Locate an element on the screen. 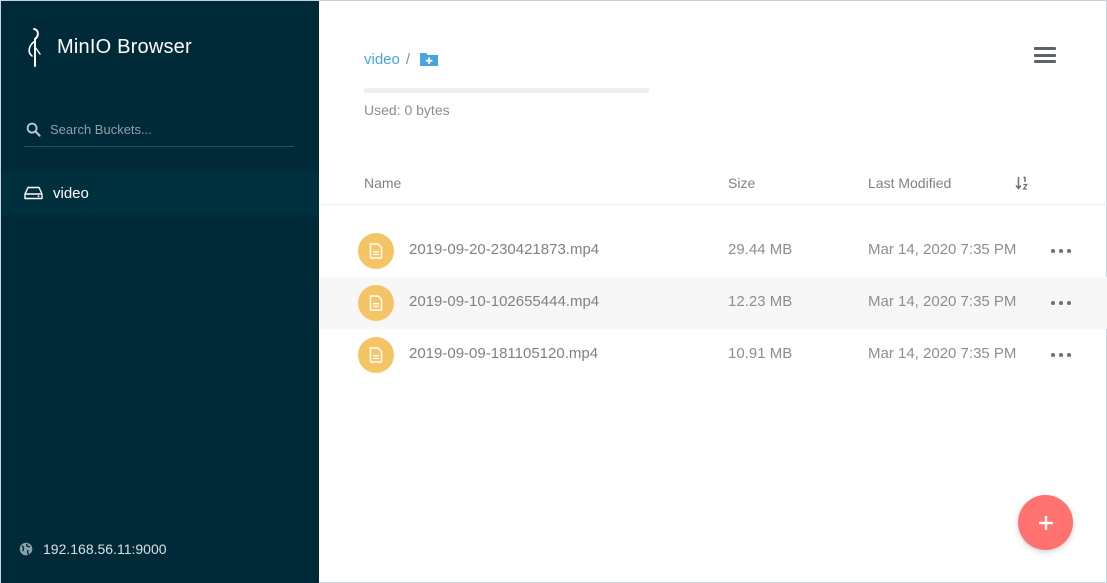 The height and width of the screenshot is (583, 1107). folder-plus-icon is located at coordinates (429, 59).